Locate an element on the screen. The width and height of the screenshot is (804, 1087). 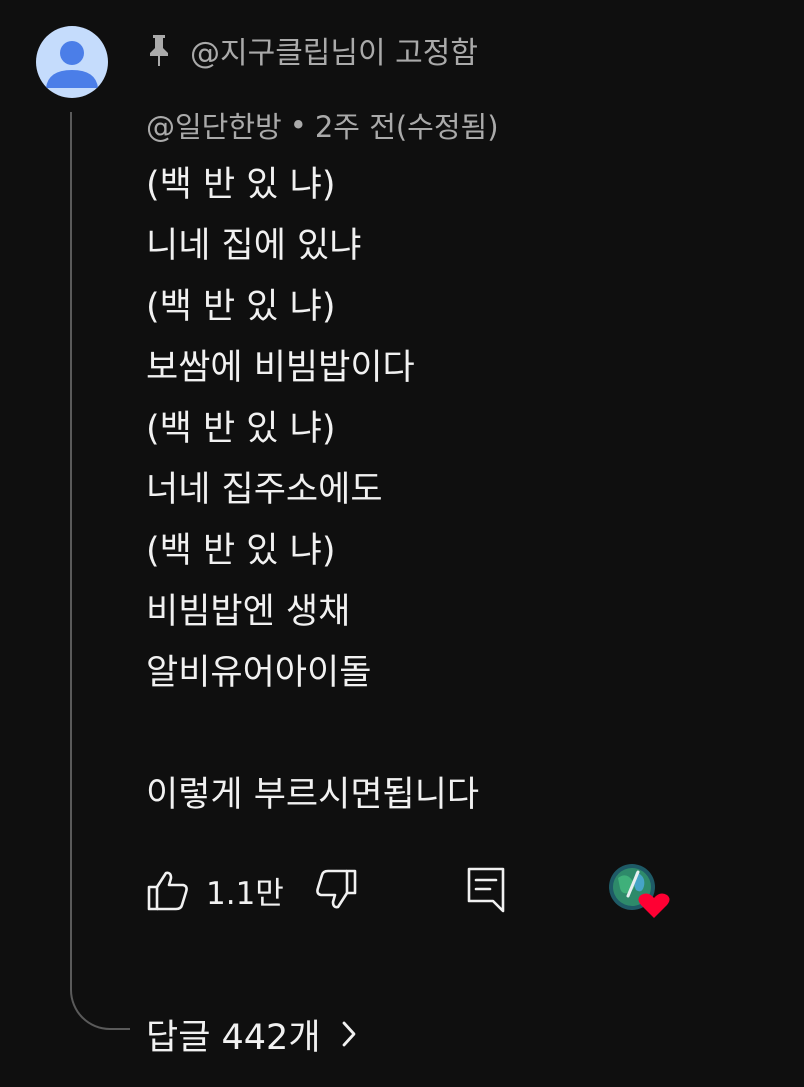
reply-button is located at coordinates (486, 890).